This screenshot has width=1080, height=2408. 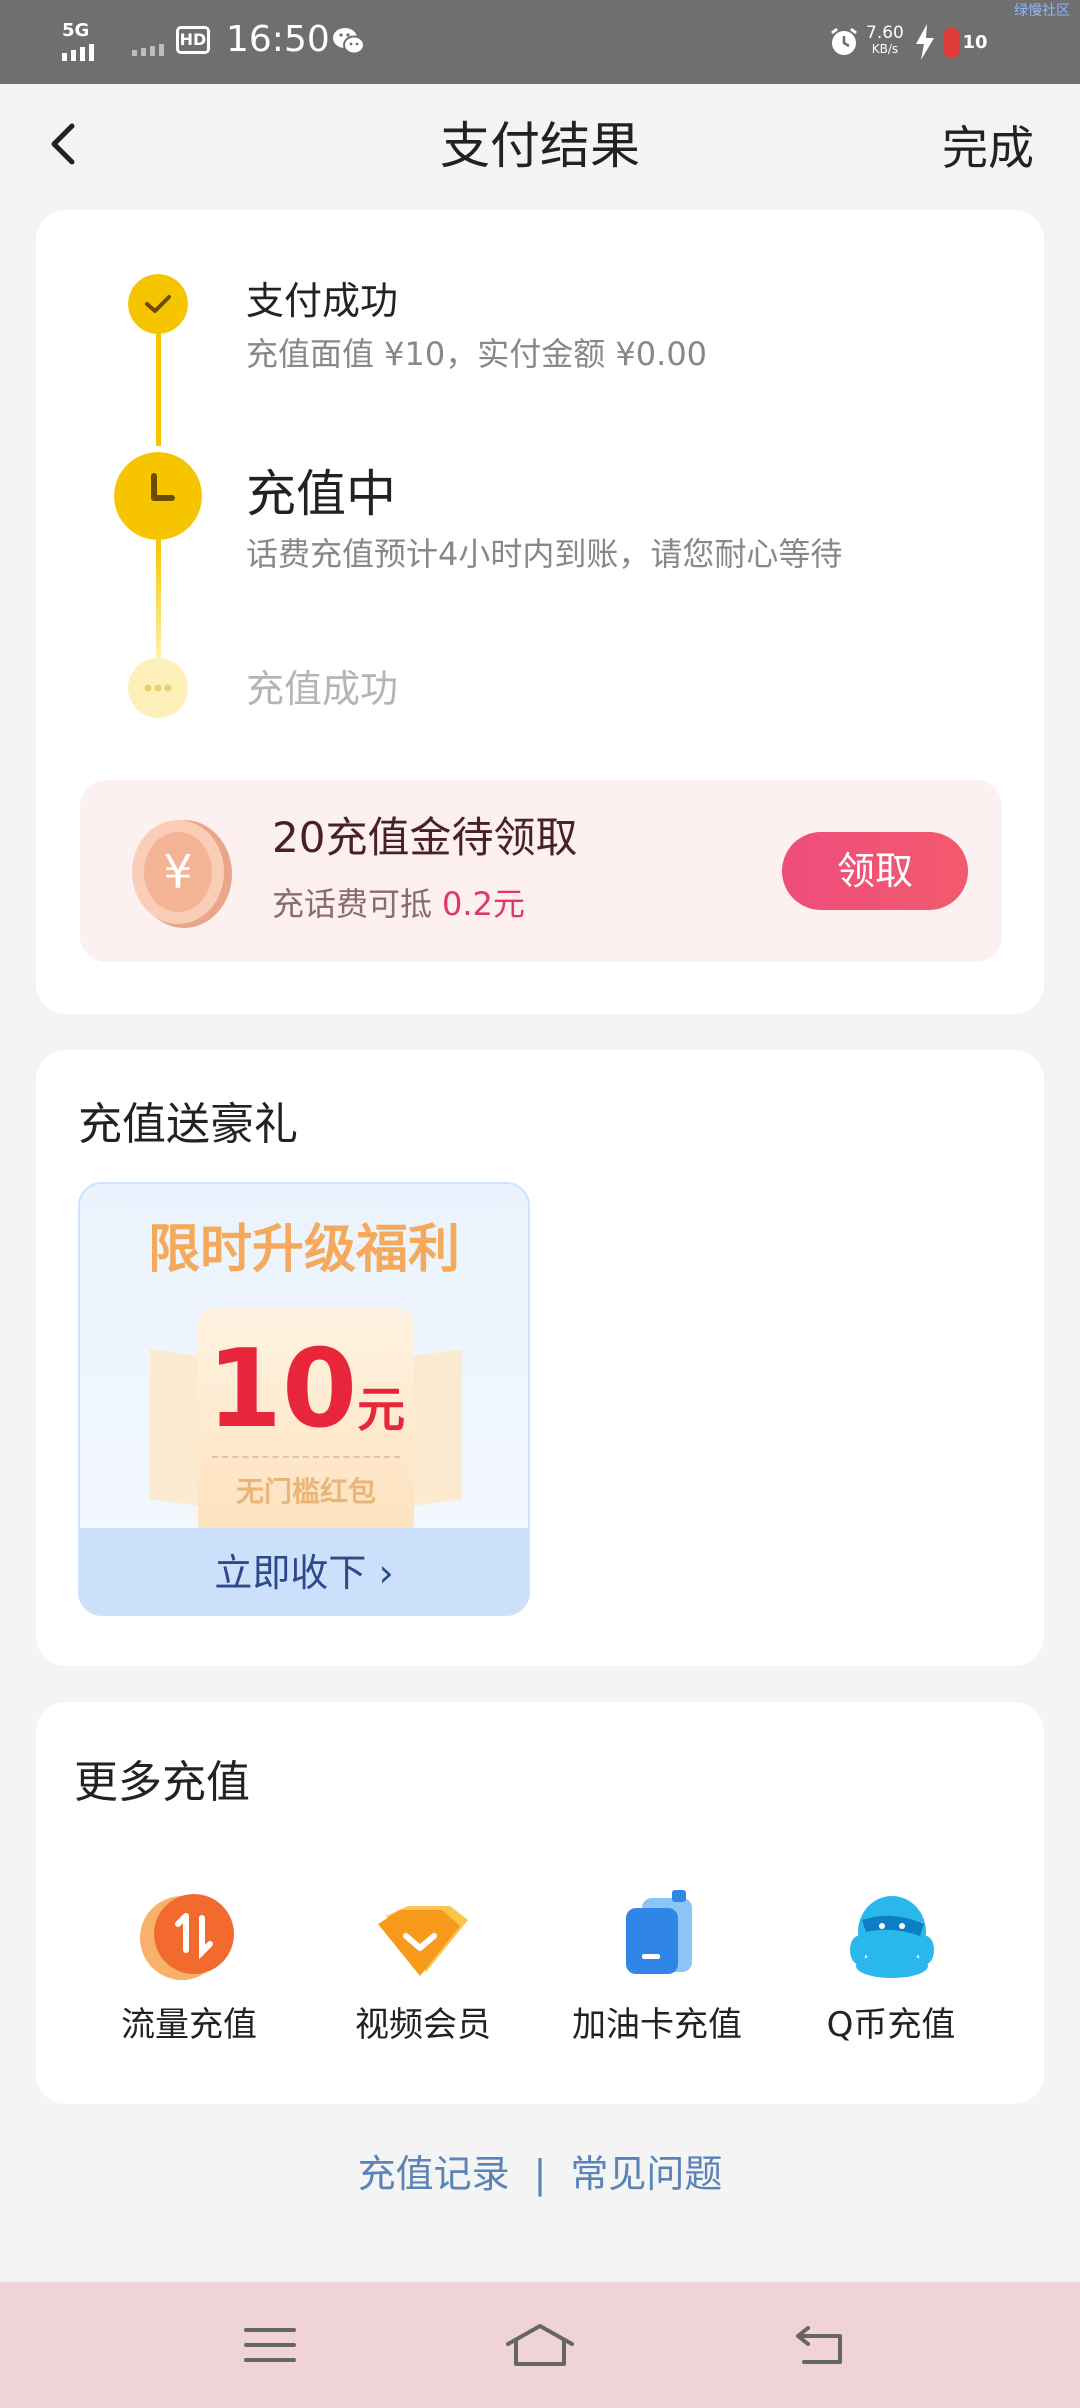 What do you see at coordinates (544, 554) in the screenshot?
I see `step-recharging-detail: 话费充值预计4小时内到账，请您耐心等待` at bounding box center [544, 554].